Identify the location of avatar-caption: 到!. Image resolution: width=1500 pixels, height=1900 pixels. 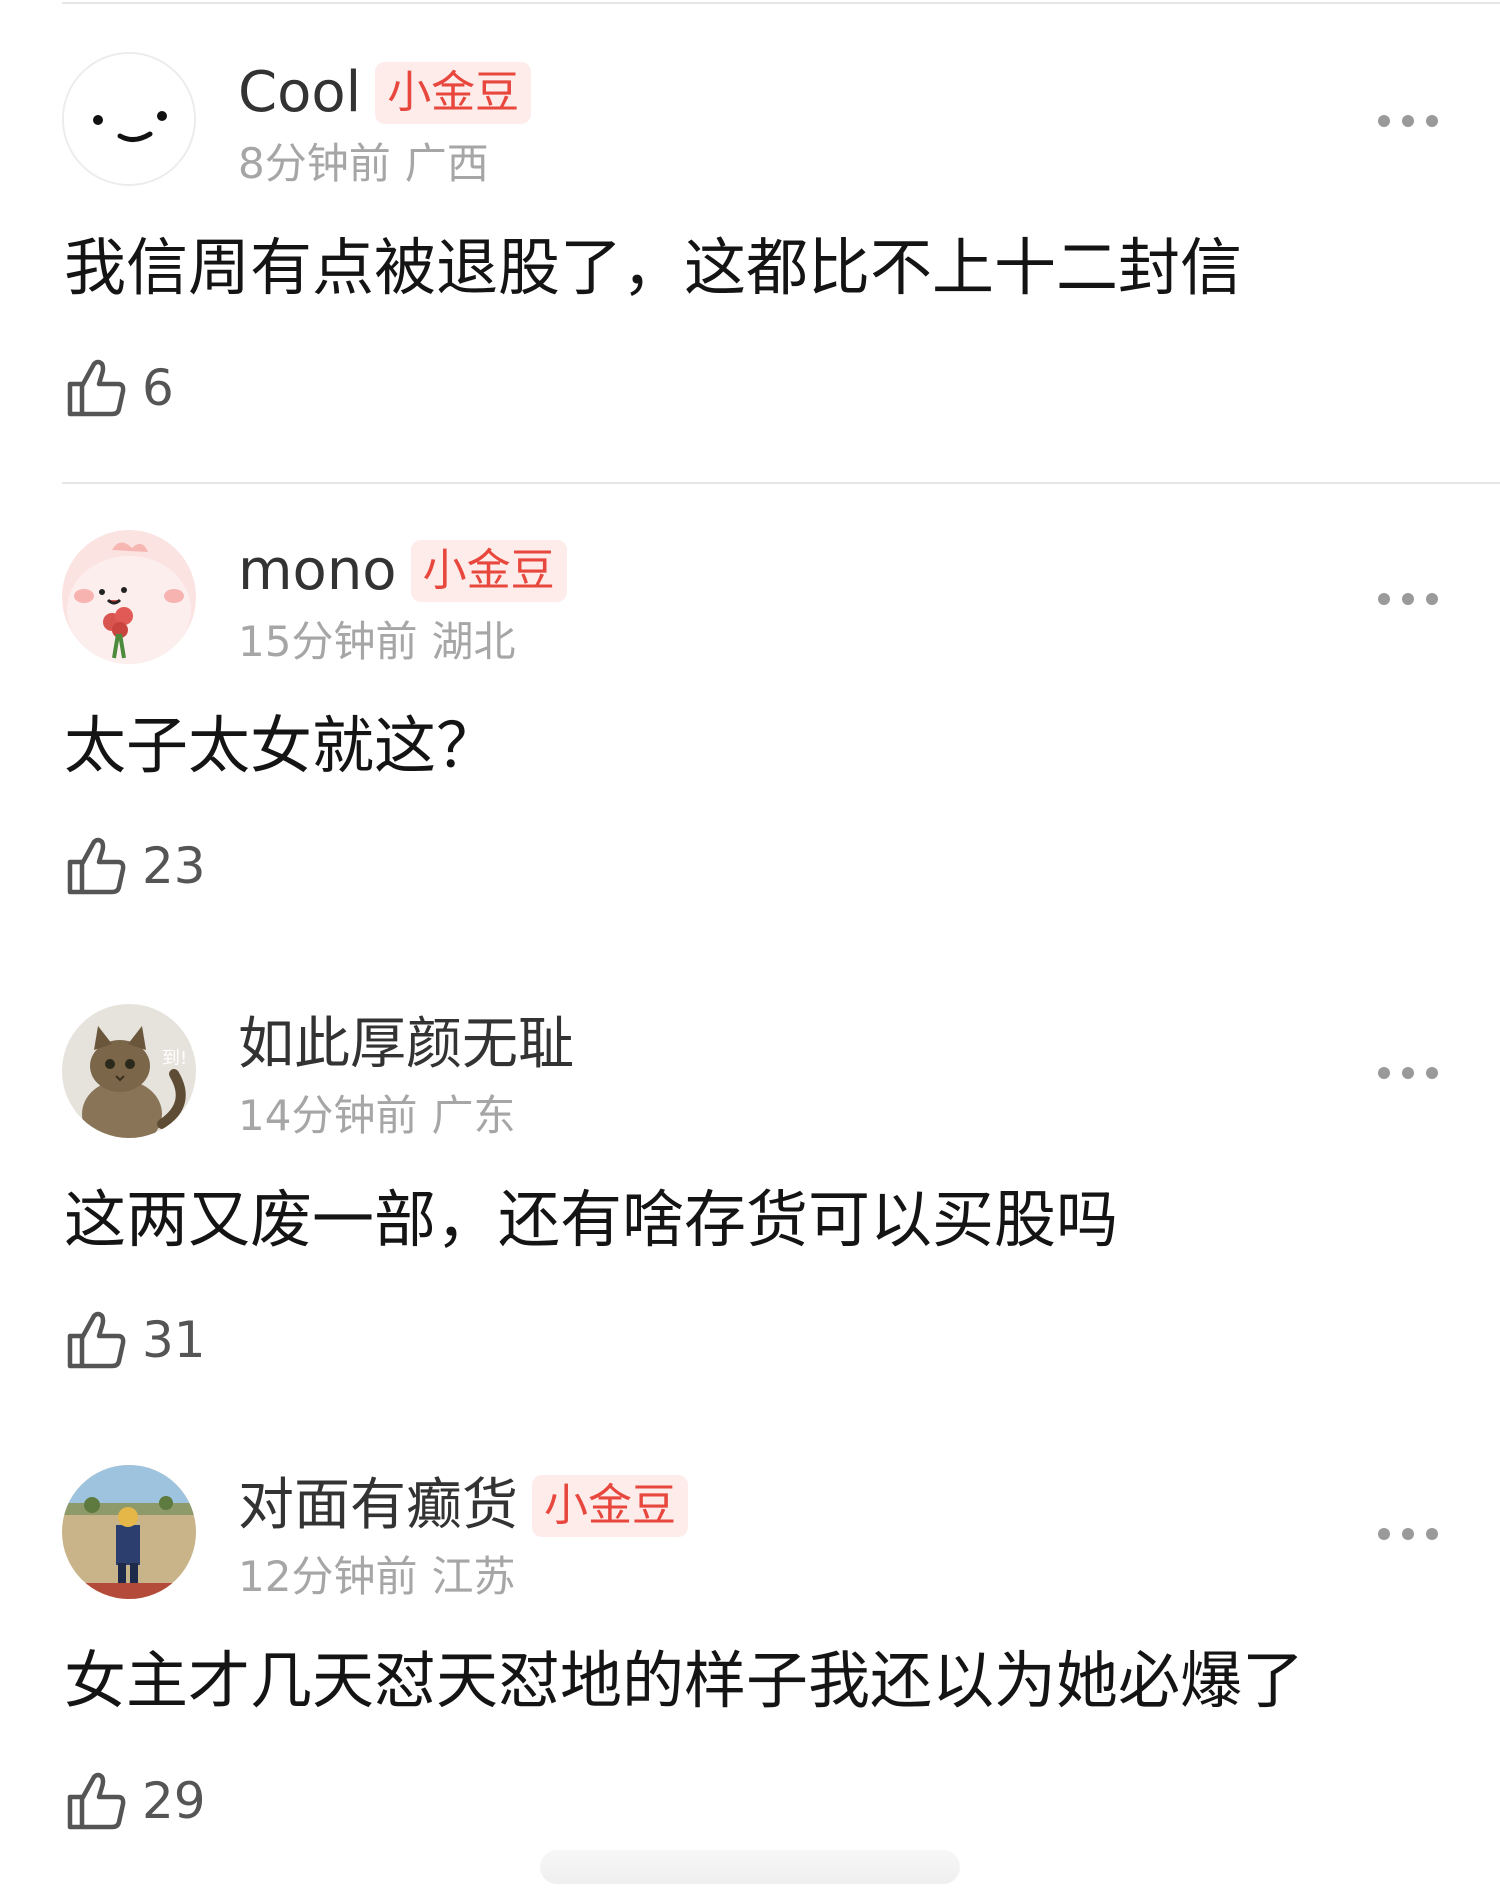
(175, 1058).